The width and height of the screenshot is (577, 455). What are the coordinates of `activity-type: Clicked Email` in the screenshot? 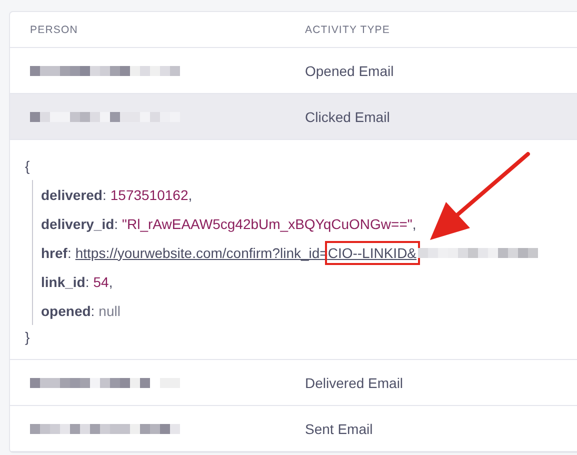 It's located at (348, 116).